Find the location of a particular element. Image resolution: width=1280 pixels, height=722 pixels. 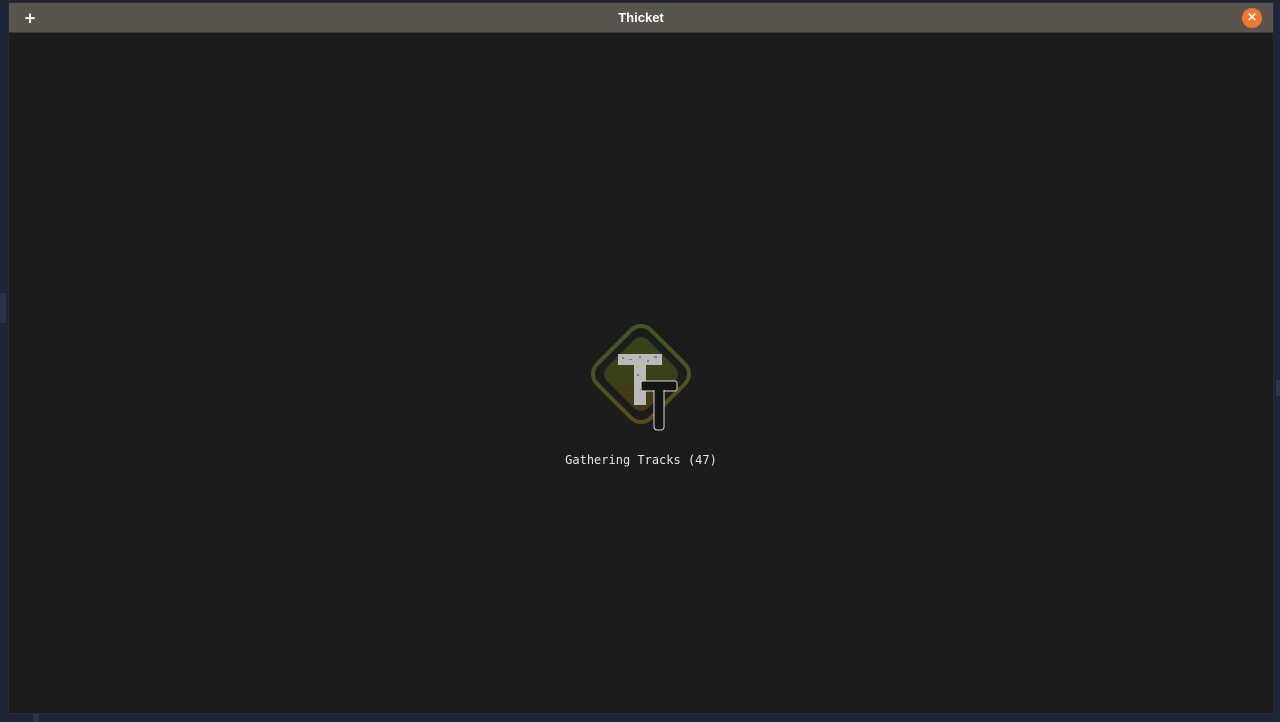

desktop-side-panel-edge is located at coordinates (3, 308).